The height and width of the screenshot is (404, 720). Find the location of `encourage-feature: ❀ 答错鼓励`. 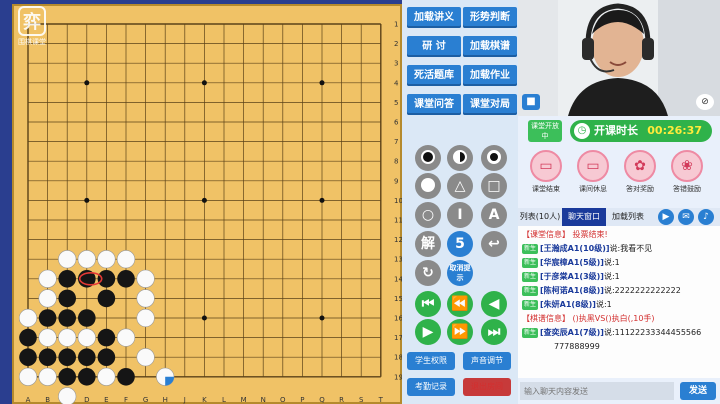

encourage-feature: ❀ 答错鼓励 is located at coordinates (687, 172).